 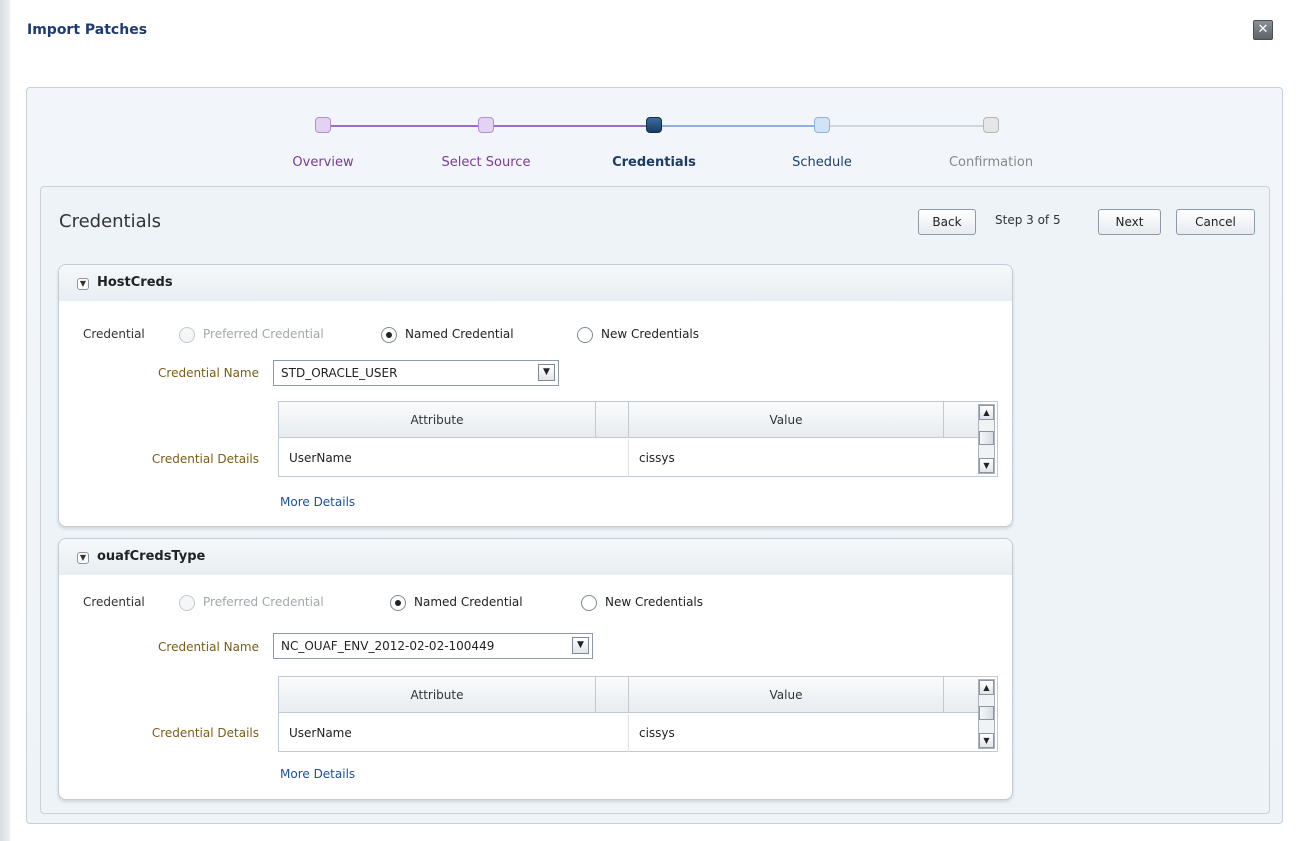 What do you see at coordinates (1129, 222) in the screenshot?
I see `next-button: Next` at bounding box center [1129, 222].